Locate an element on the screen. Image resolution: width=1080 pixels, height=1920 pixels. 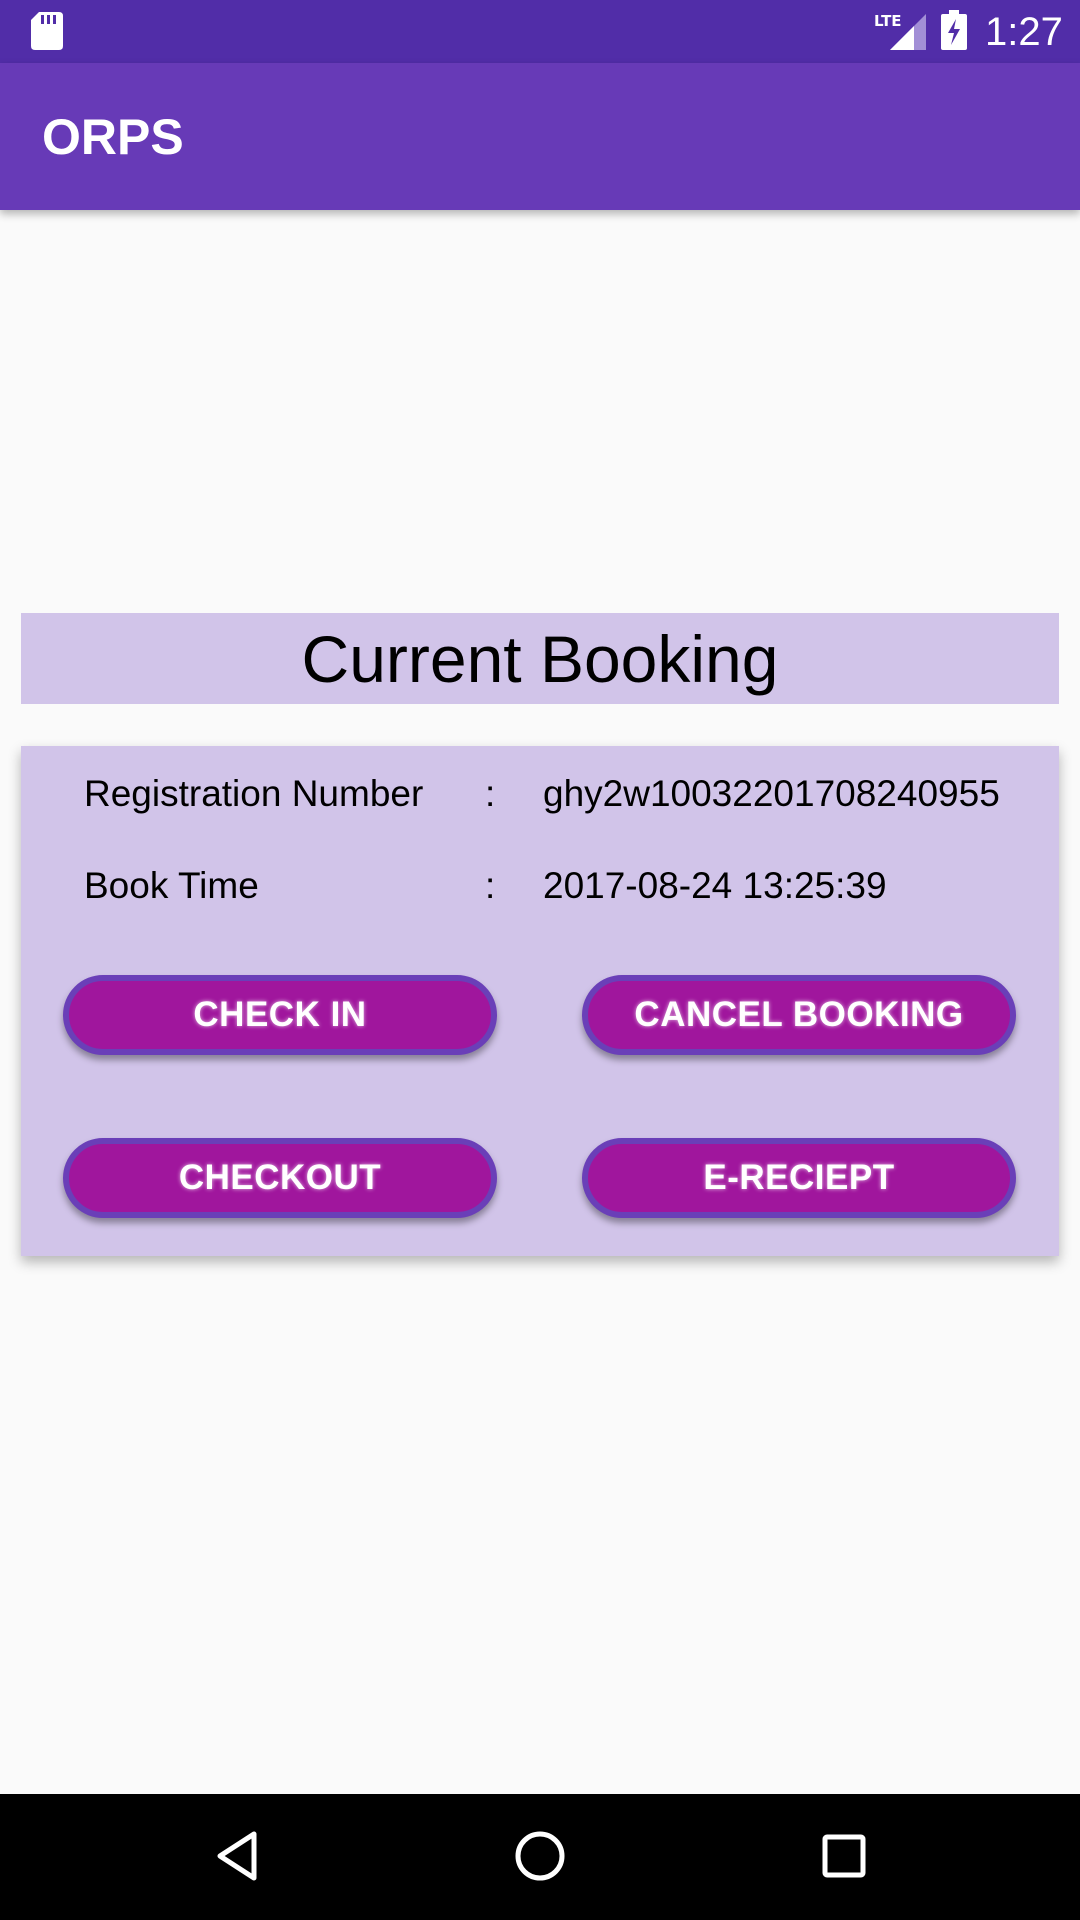
home-icon is located at coordinates (540, 1856).